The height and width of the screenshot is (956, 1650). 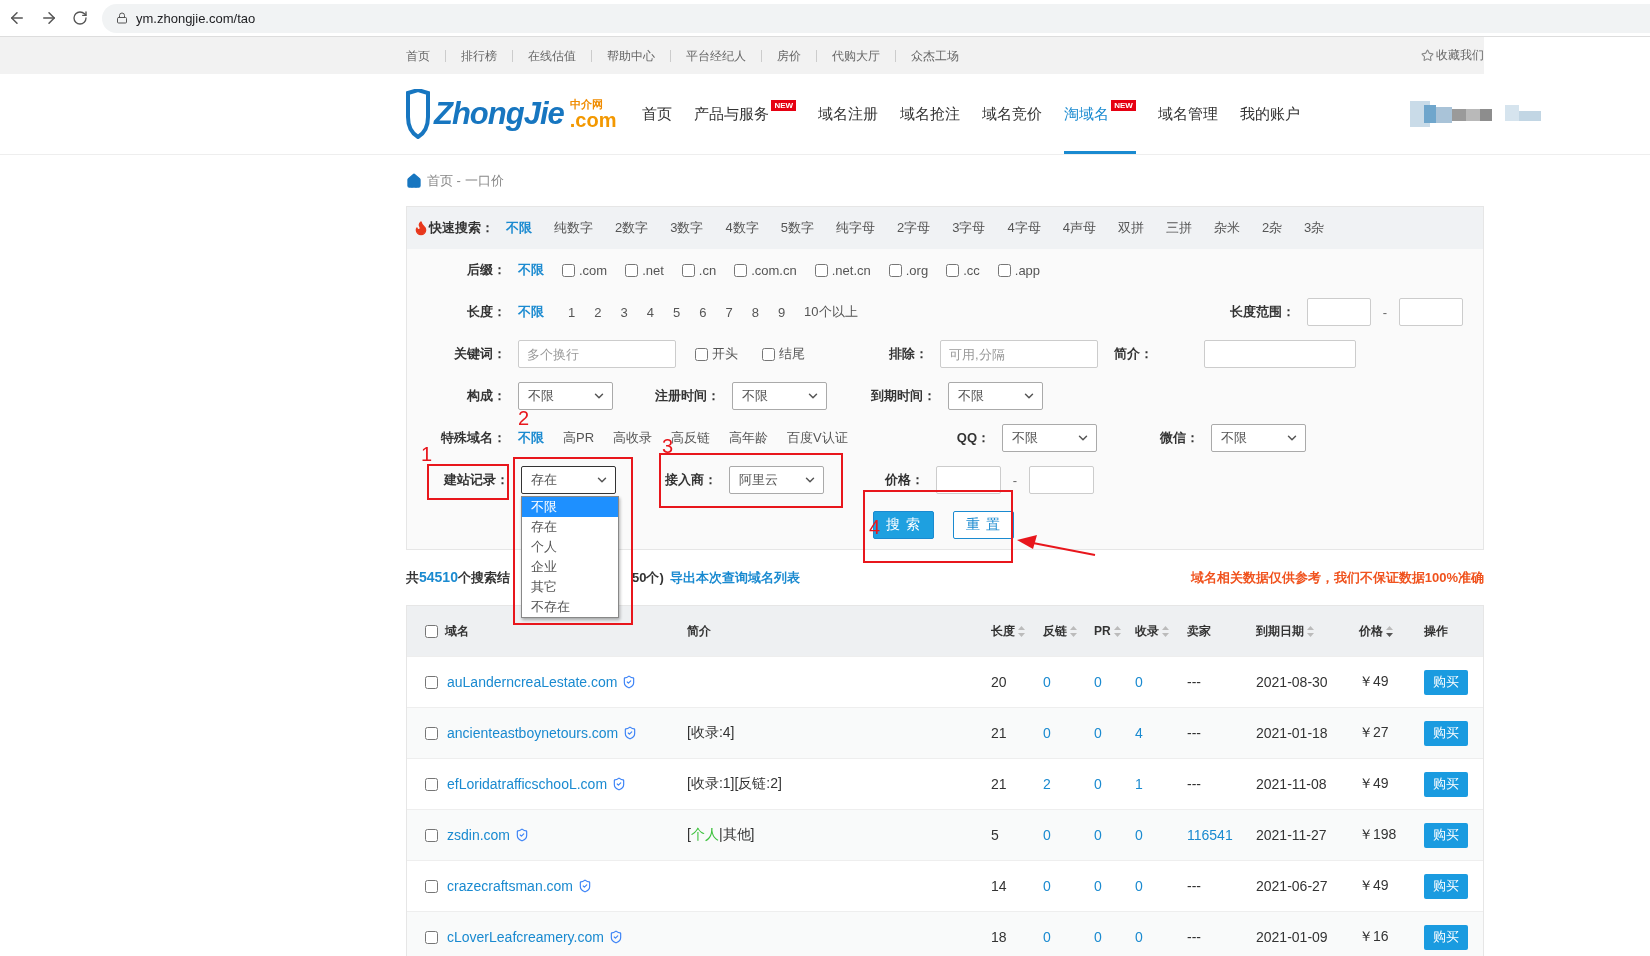 I want to click on filter-option: 双拼, so click(x=1130, y=228).